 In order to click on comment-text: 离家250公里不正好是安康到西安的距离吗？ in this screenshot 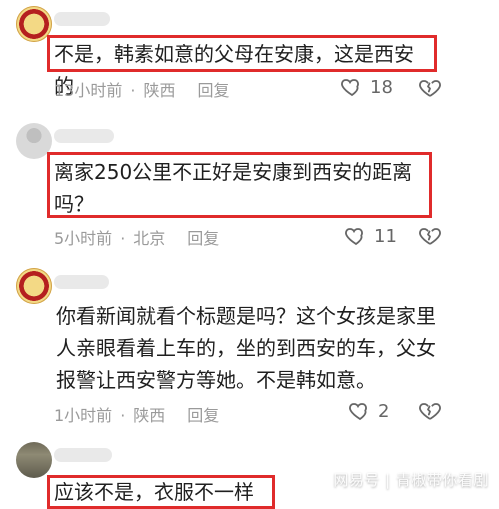, I will do `click(233, 188)`.